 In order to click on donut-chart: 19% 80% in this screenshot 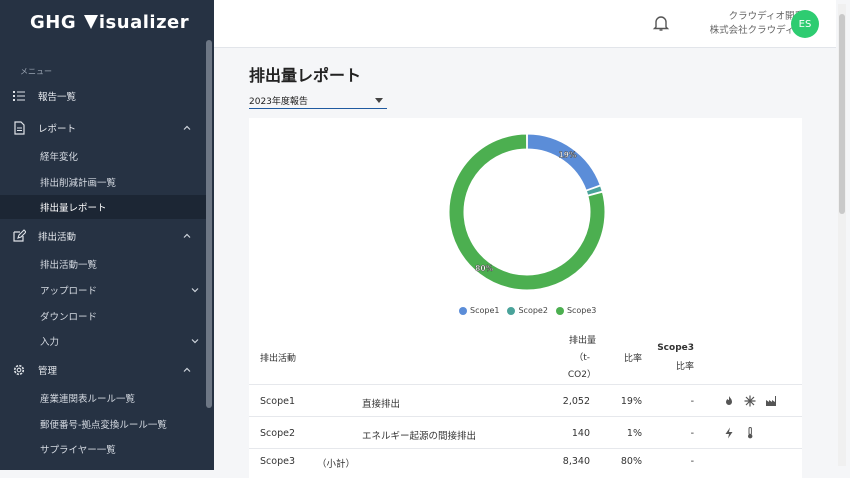, I will do `click(527, 212)`.